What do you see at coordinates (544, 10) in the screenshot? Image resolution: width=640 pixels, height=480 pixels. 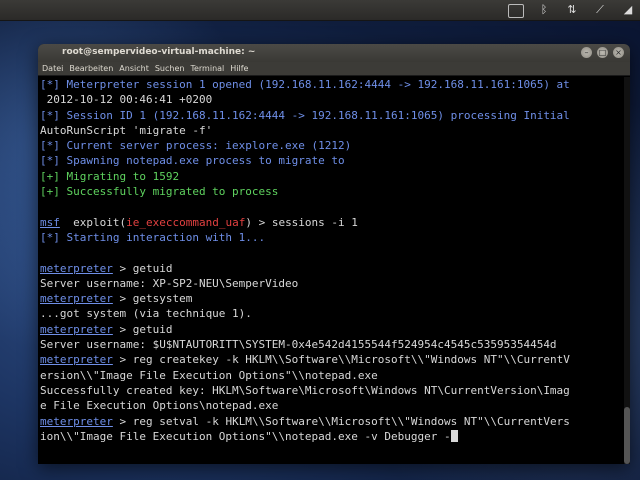 I see `bluetooth-icon: ᛒ` at bounding box center [544, 10].